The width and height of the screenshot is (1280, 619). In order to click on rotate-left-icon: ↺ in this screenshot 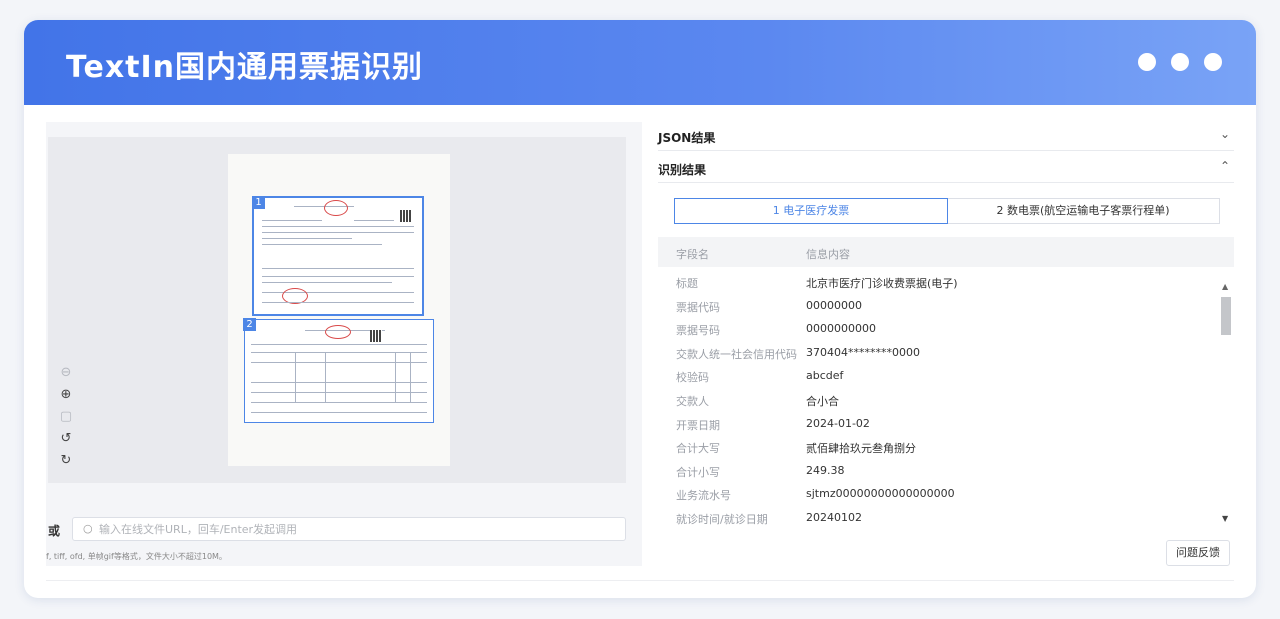, I will do `click(66, 439)`.